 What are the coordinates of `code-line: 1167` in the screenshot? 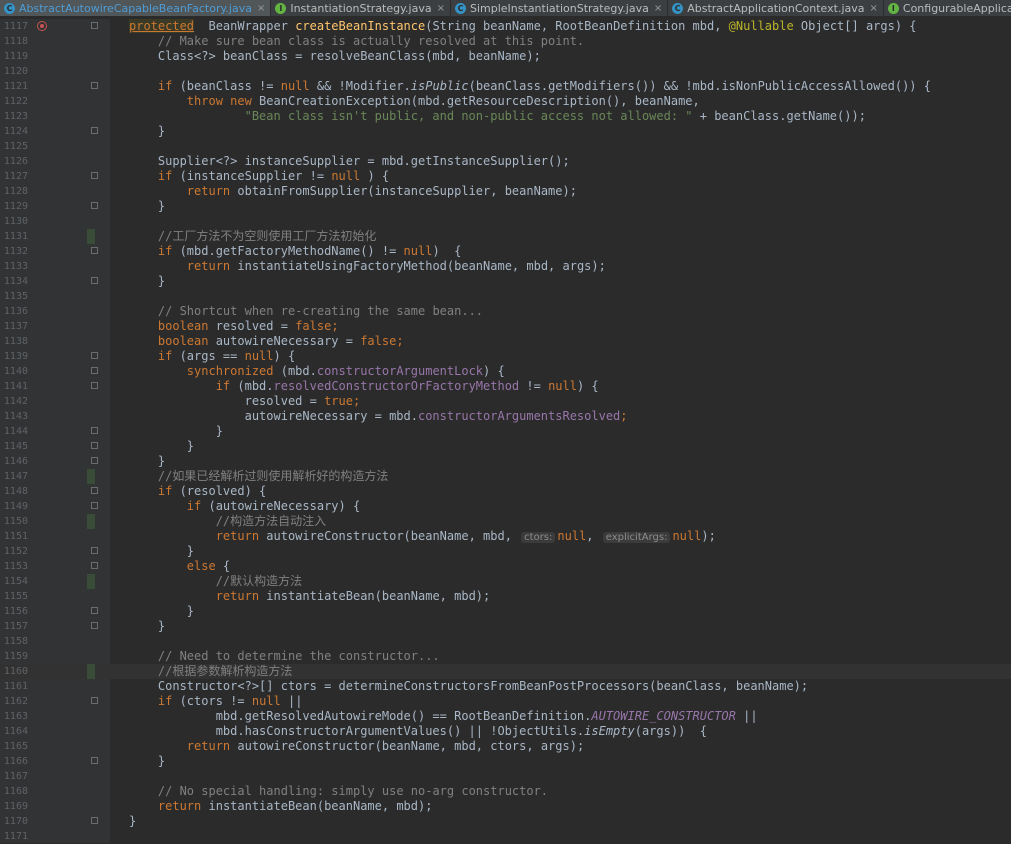 It's located at (505, 776).